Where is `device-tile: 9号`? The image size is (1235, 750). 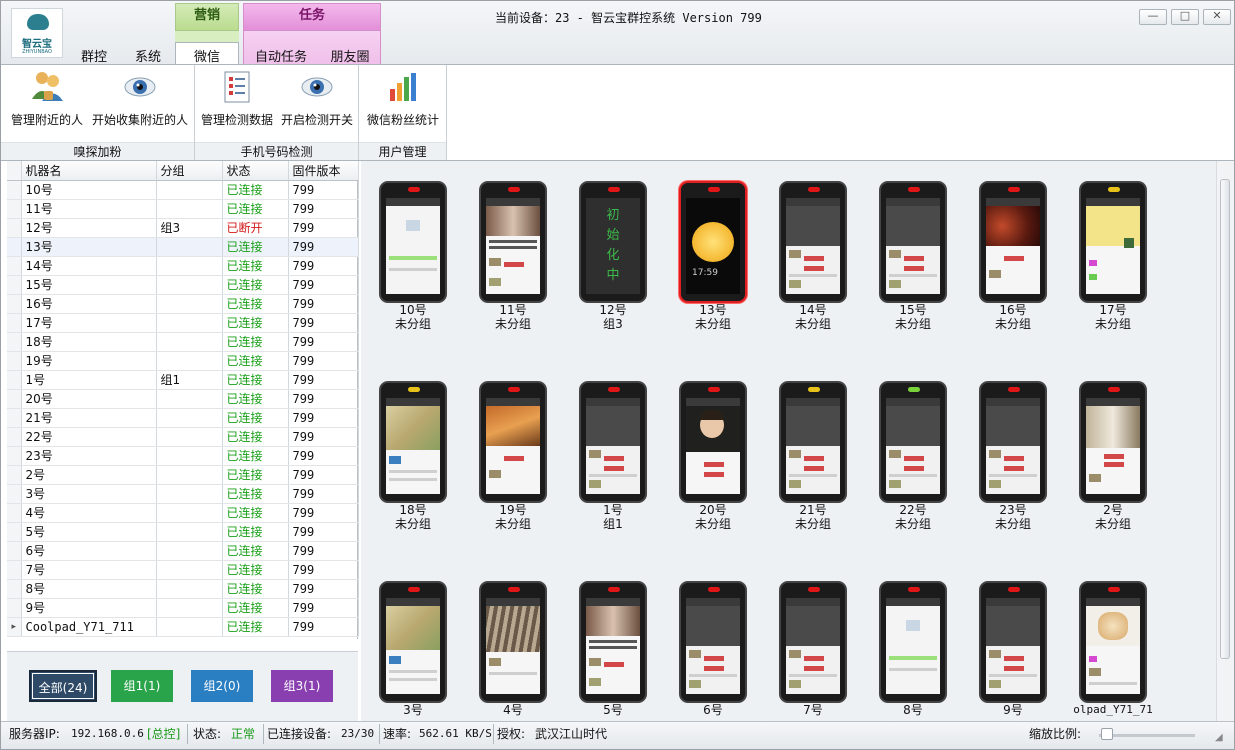 device-tile: 9号 is located at coordinates (1013, 649).